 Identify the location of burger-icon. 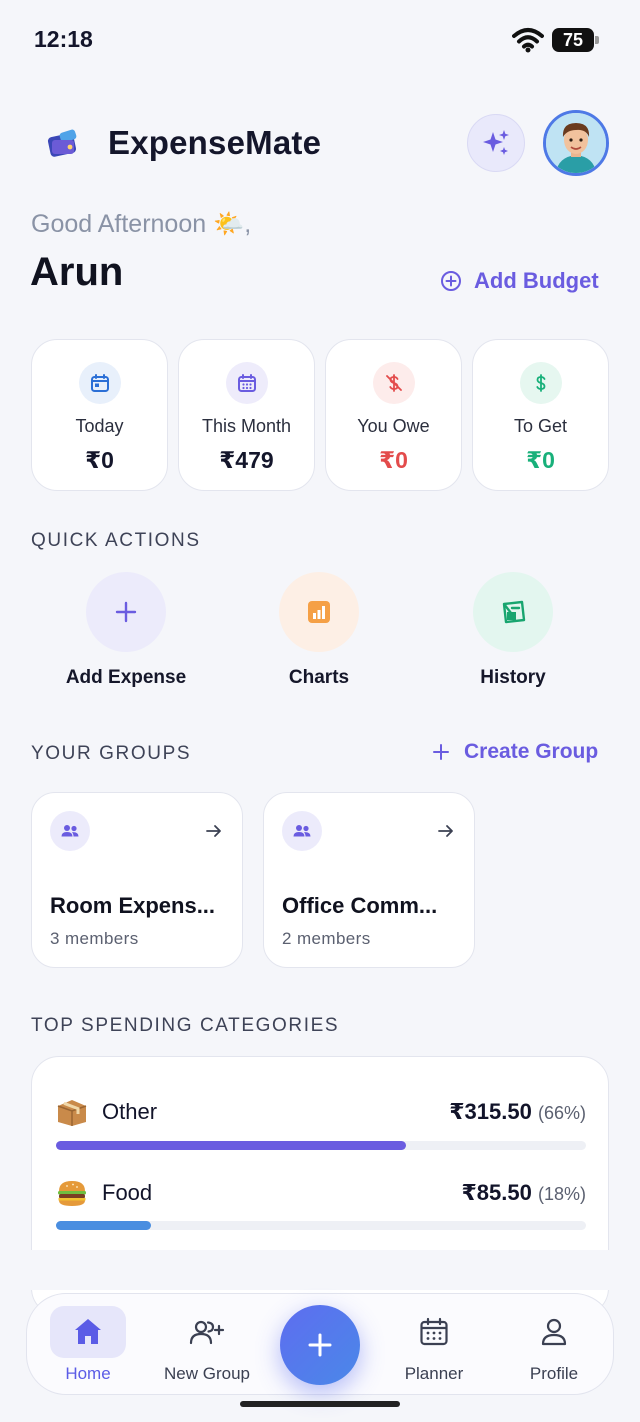
(73, 1193).